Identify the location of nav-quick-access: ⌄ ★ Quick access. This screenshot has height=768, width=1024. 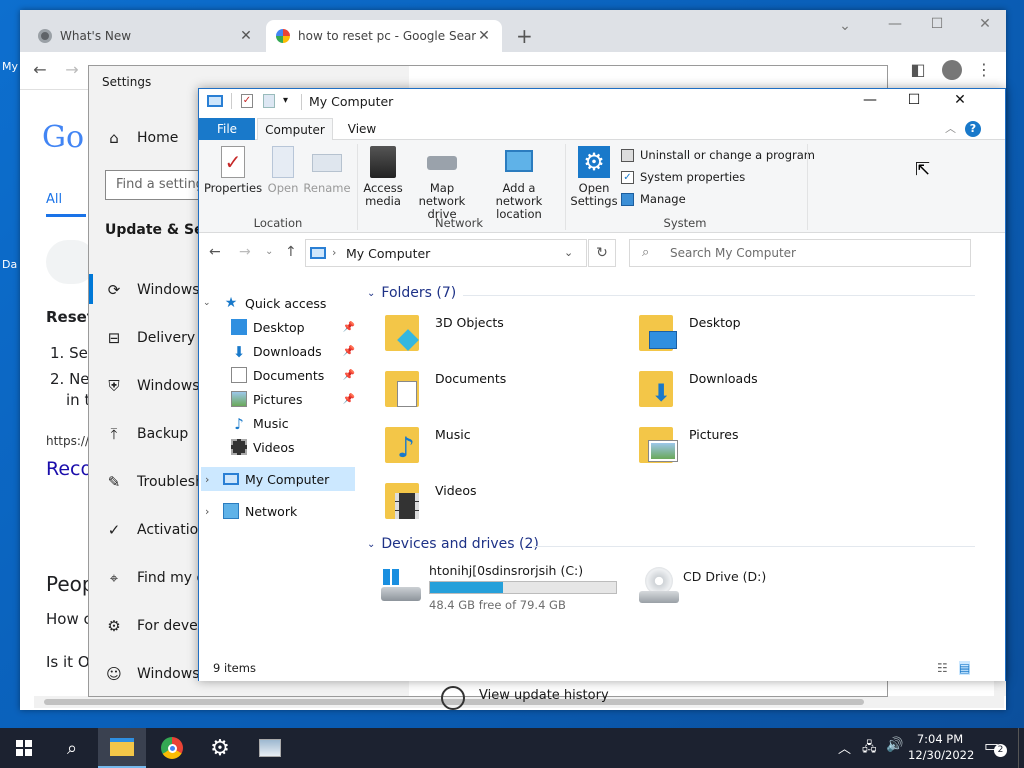
(264, 303).